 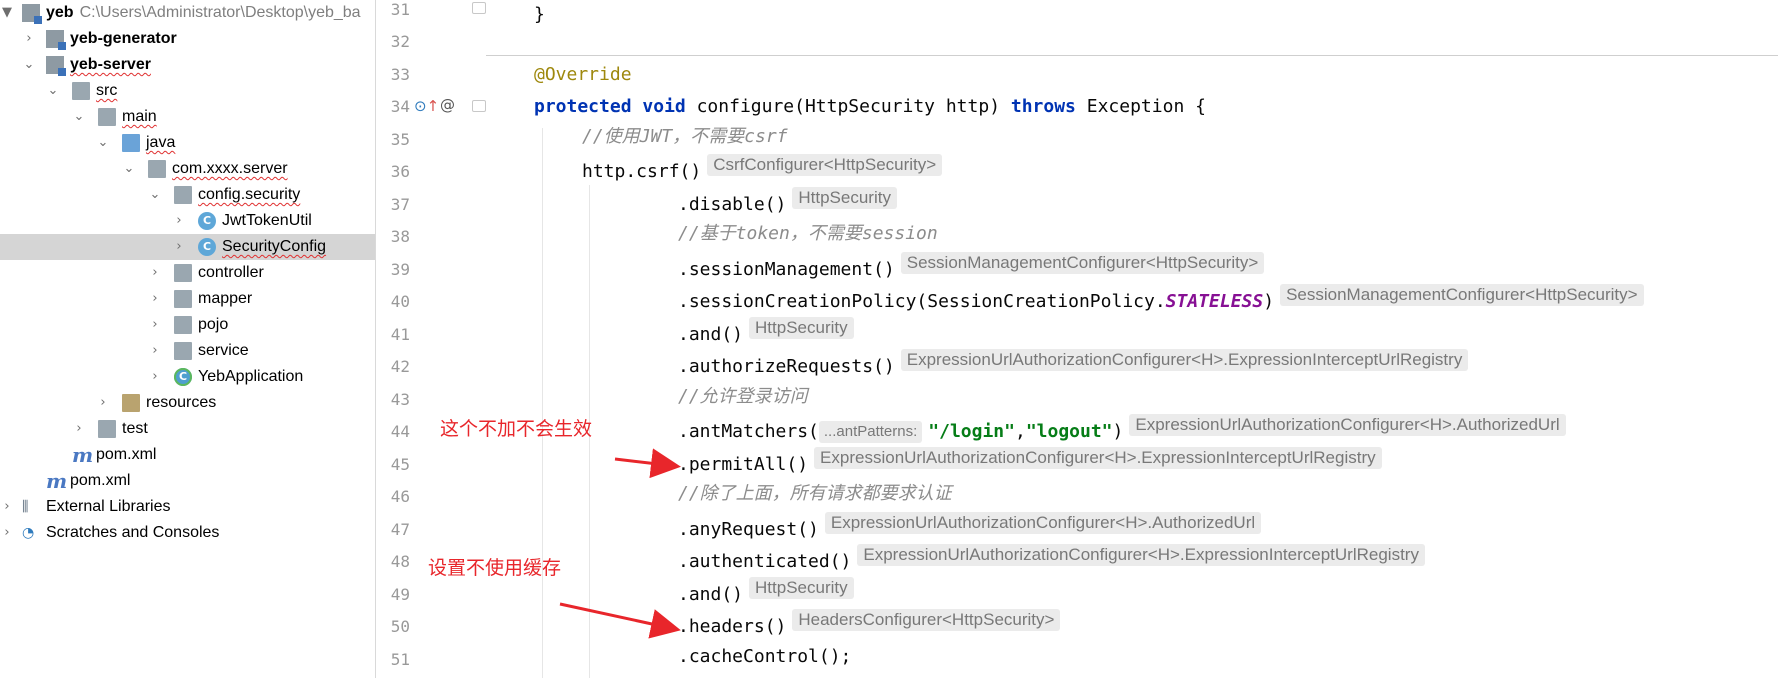 I want to click on tree-label: com.xxxx.server, so click(x=230, y=168).